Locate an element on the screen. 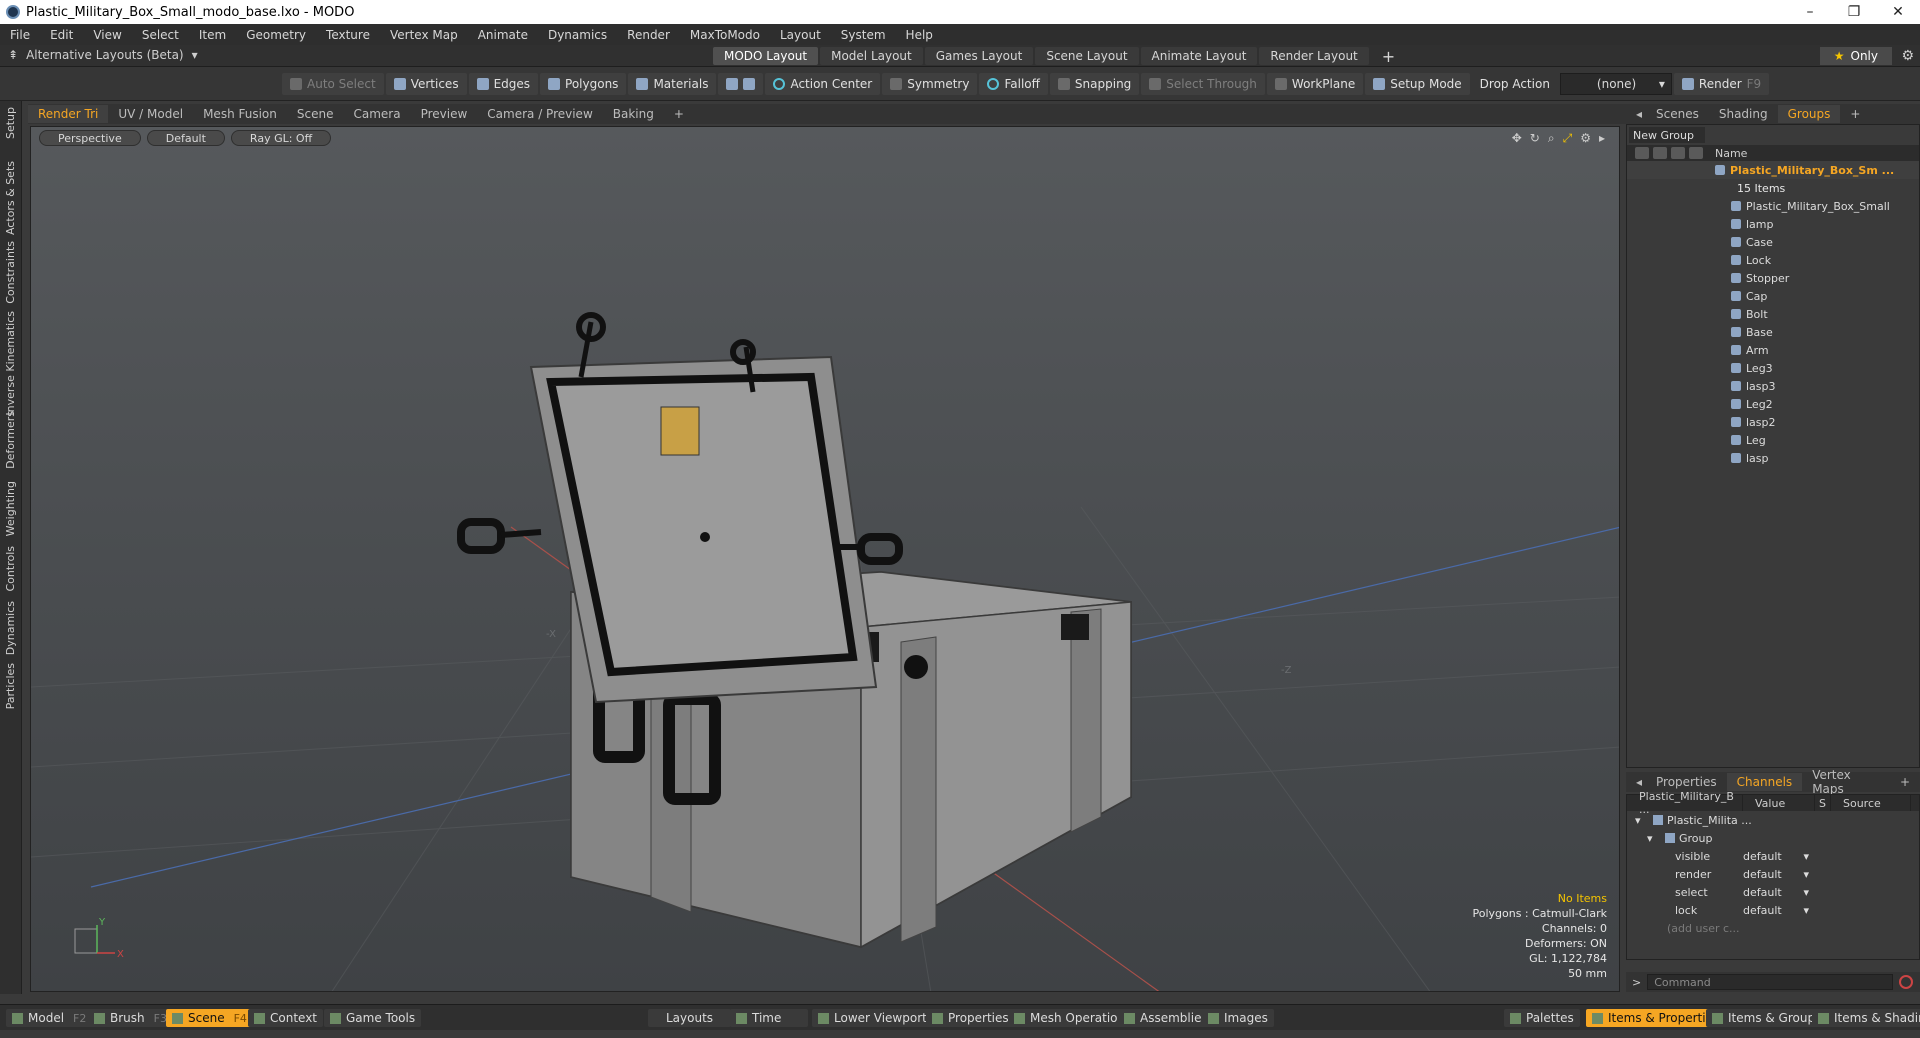 Image resolution: width=1920 pixels, height=1038 pixels. tab-camera-preview: Camera / Preview is located at coordinates (539, 114).